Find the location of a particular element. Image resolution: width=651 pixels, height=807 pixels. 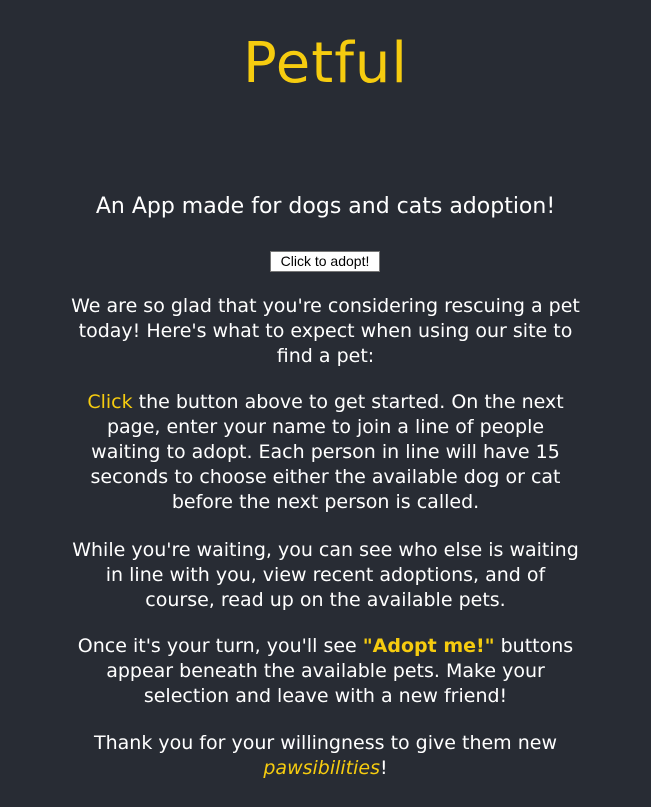

pawsibilities-highlight: pawsibilities is located at coordinates (321, 768).